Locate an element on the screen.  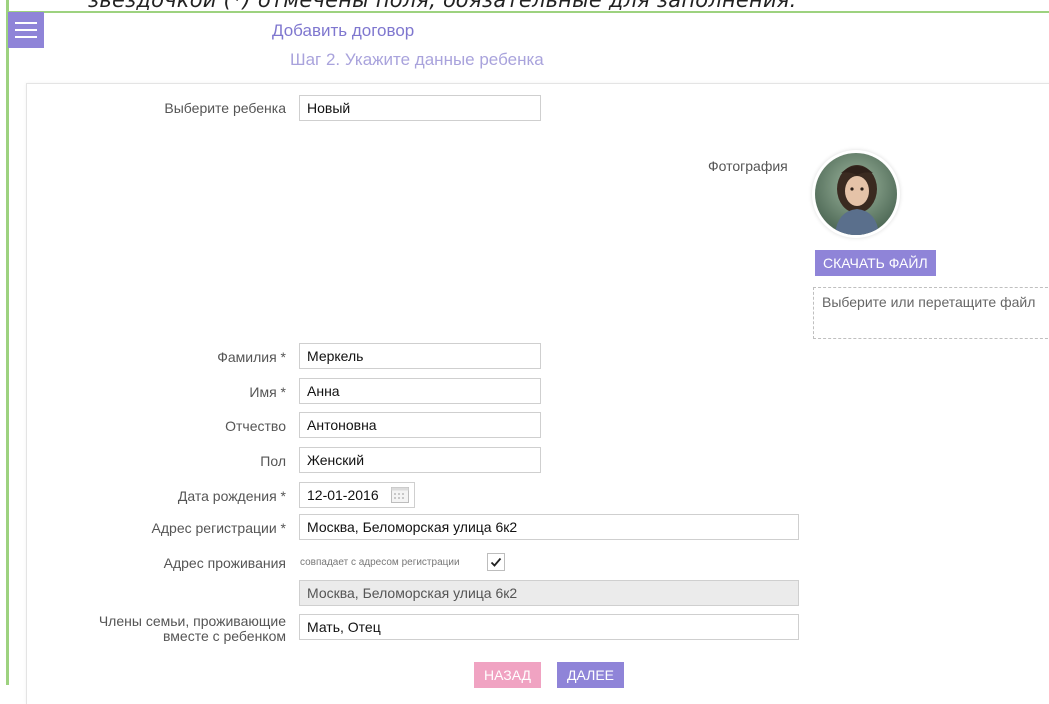
step-subtitle: Шаг 2. Укажите данные ребенка is located at coordinates (417, 59).